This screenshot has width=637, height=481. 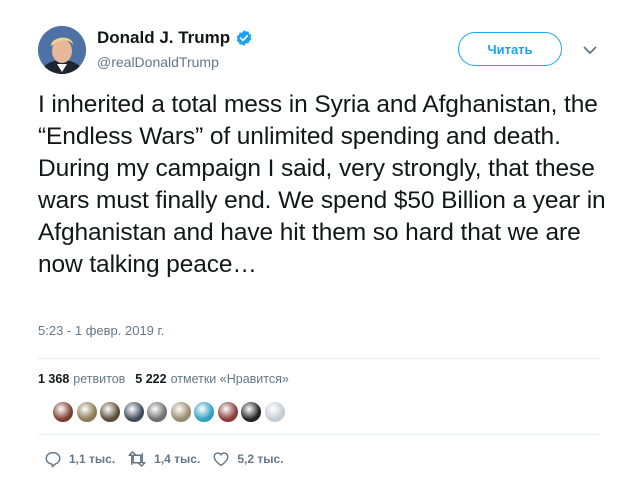 What do you see at coordinates (158, 62) in the screenshot?
I see `author-handle: @realDonaldTrump` at bounding box center [158, 62].